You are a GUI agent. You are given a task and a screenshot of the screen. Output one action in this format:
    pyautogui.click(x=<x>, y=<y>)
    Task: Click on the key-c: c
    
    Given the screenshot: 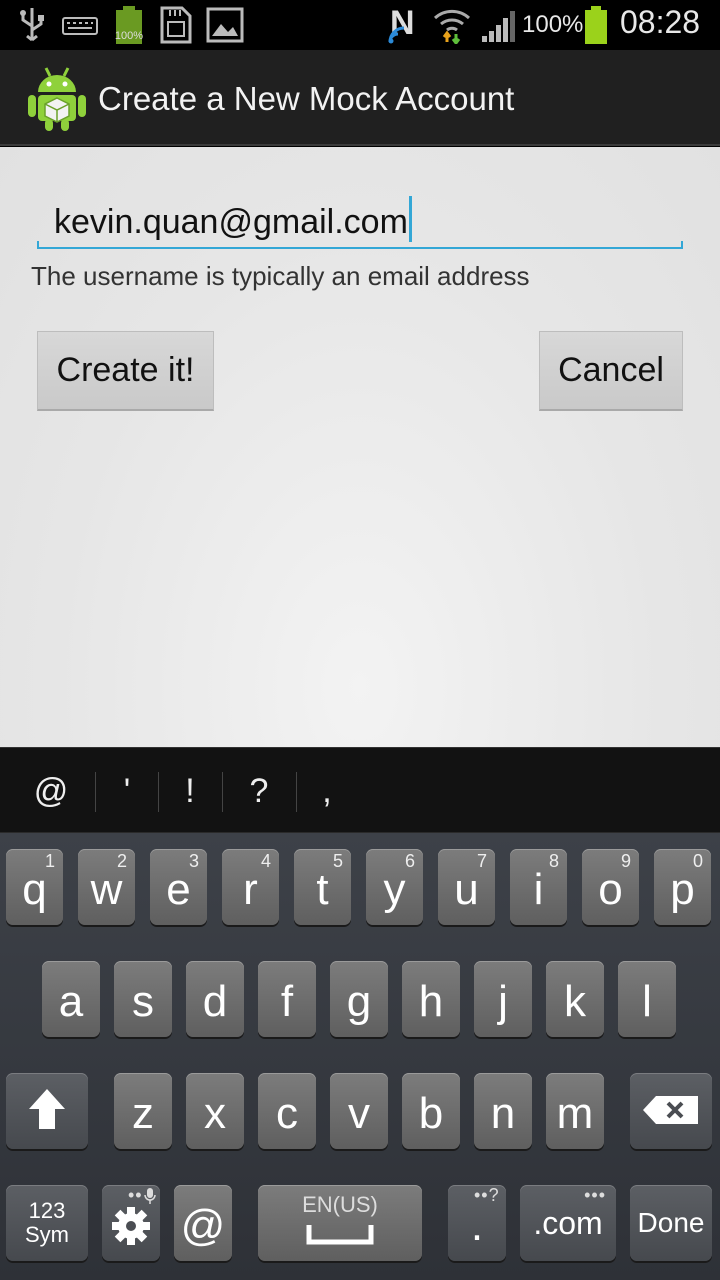 What is the action you would take?
    pyautogui.click(x=287, y=1111)
    